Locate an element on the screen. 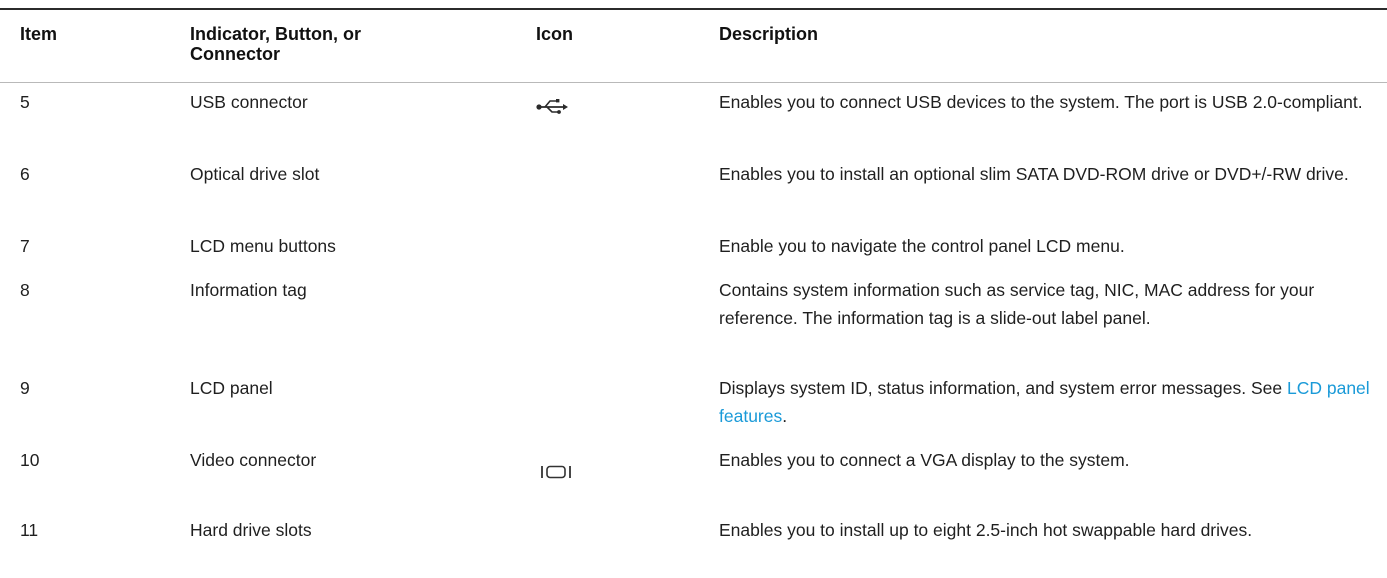 Image resolution: width=1387 pixels, height=578 pixels. row-item-number: 5 is located at coordinates (25, 102).